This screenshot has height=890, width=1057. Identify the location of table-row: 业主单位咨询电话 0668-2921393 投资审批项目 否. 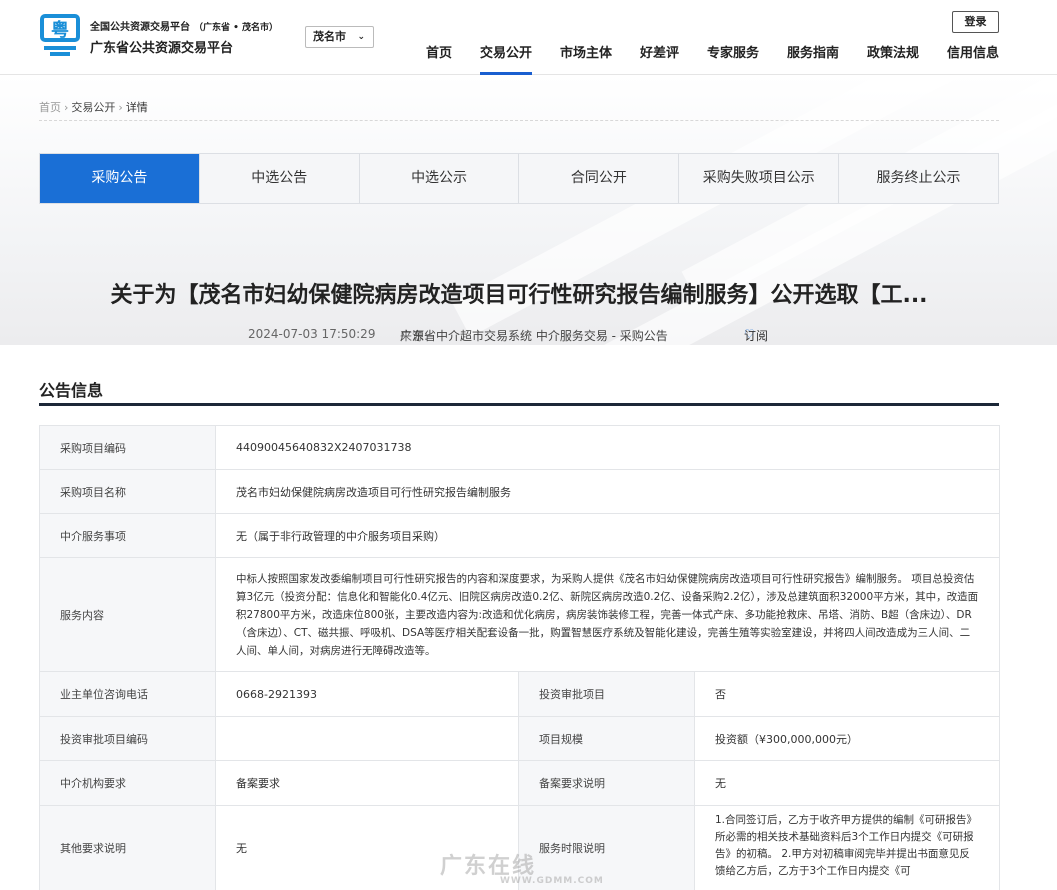
(519, 694).